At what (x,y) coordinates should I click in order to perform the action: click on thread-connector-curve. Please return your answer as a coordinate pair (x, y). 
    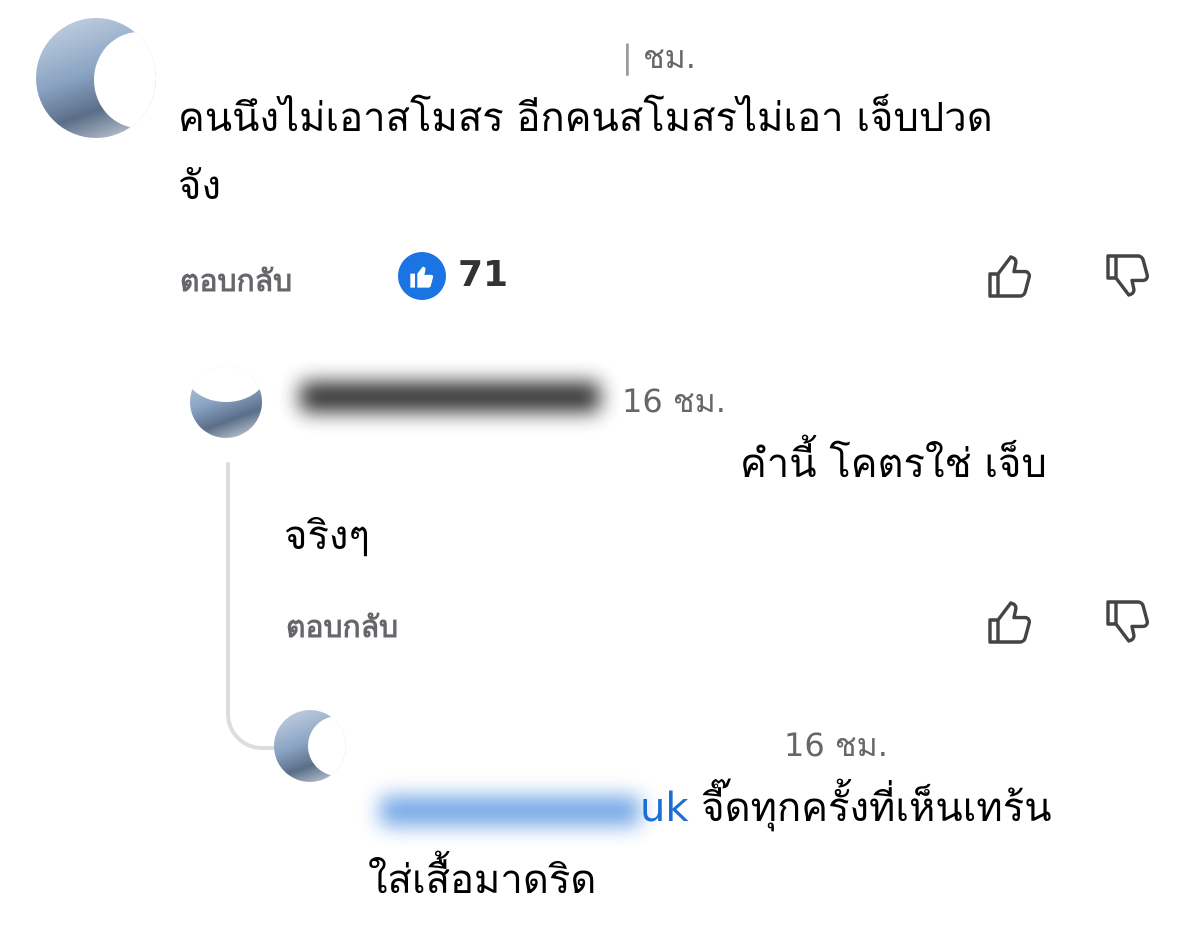
    Looking at the image, I should click on (253, 725).